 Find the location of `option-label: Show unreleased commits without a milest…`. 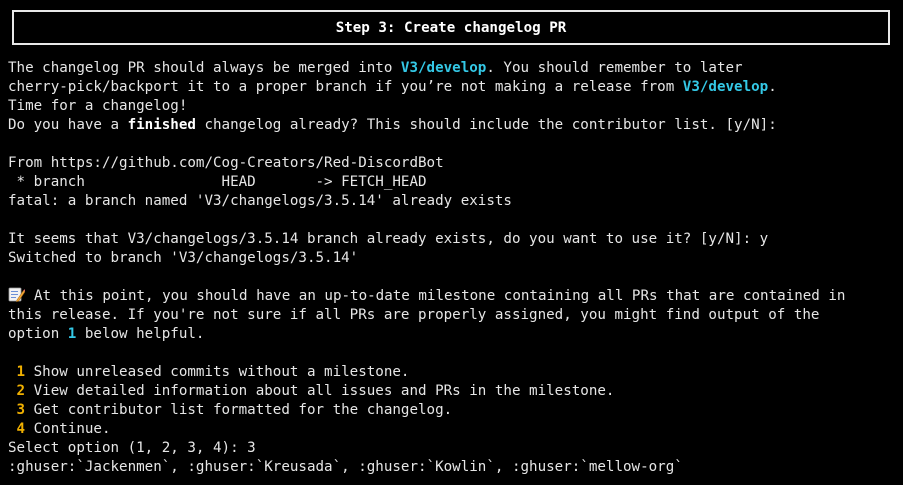

option-label: Show unreleased commits without a milest… is located at coordinates (221, 372).